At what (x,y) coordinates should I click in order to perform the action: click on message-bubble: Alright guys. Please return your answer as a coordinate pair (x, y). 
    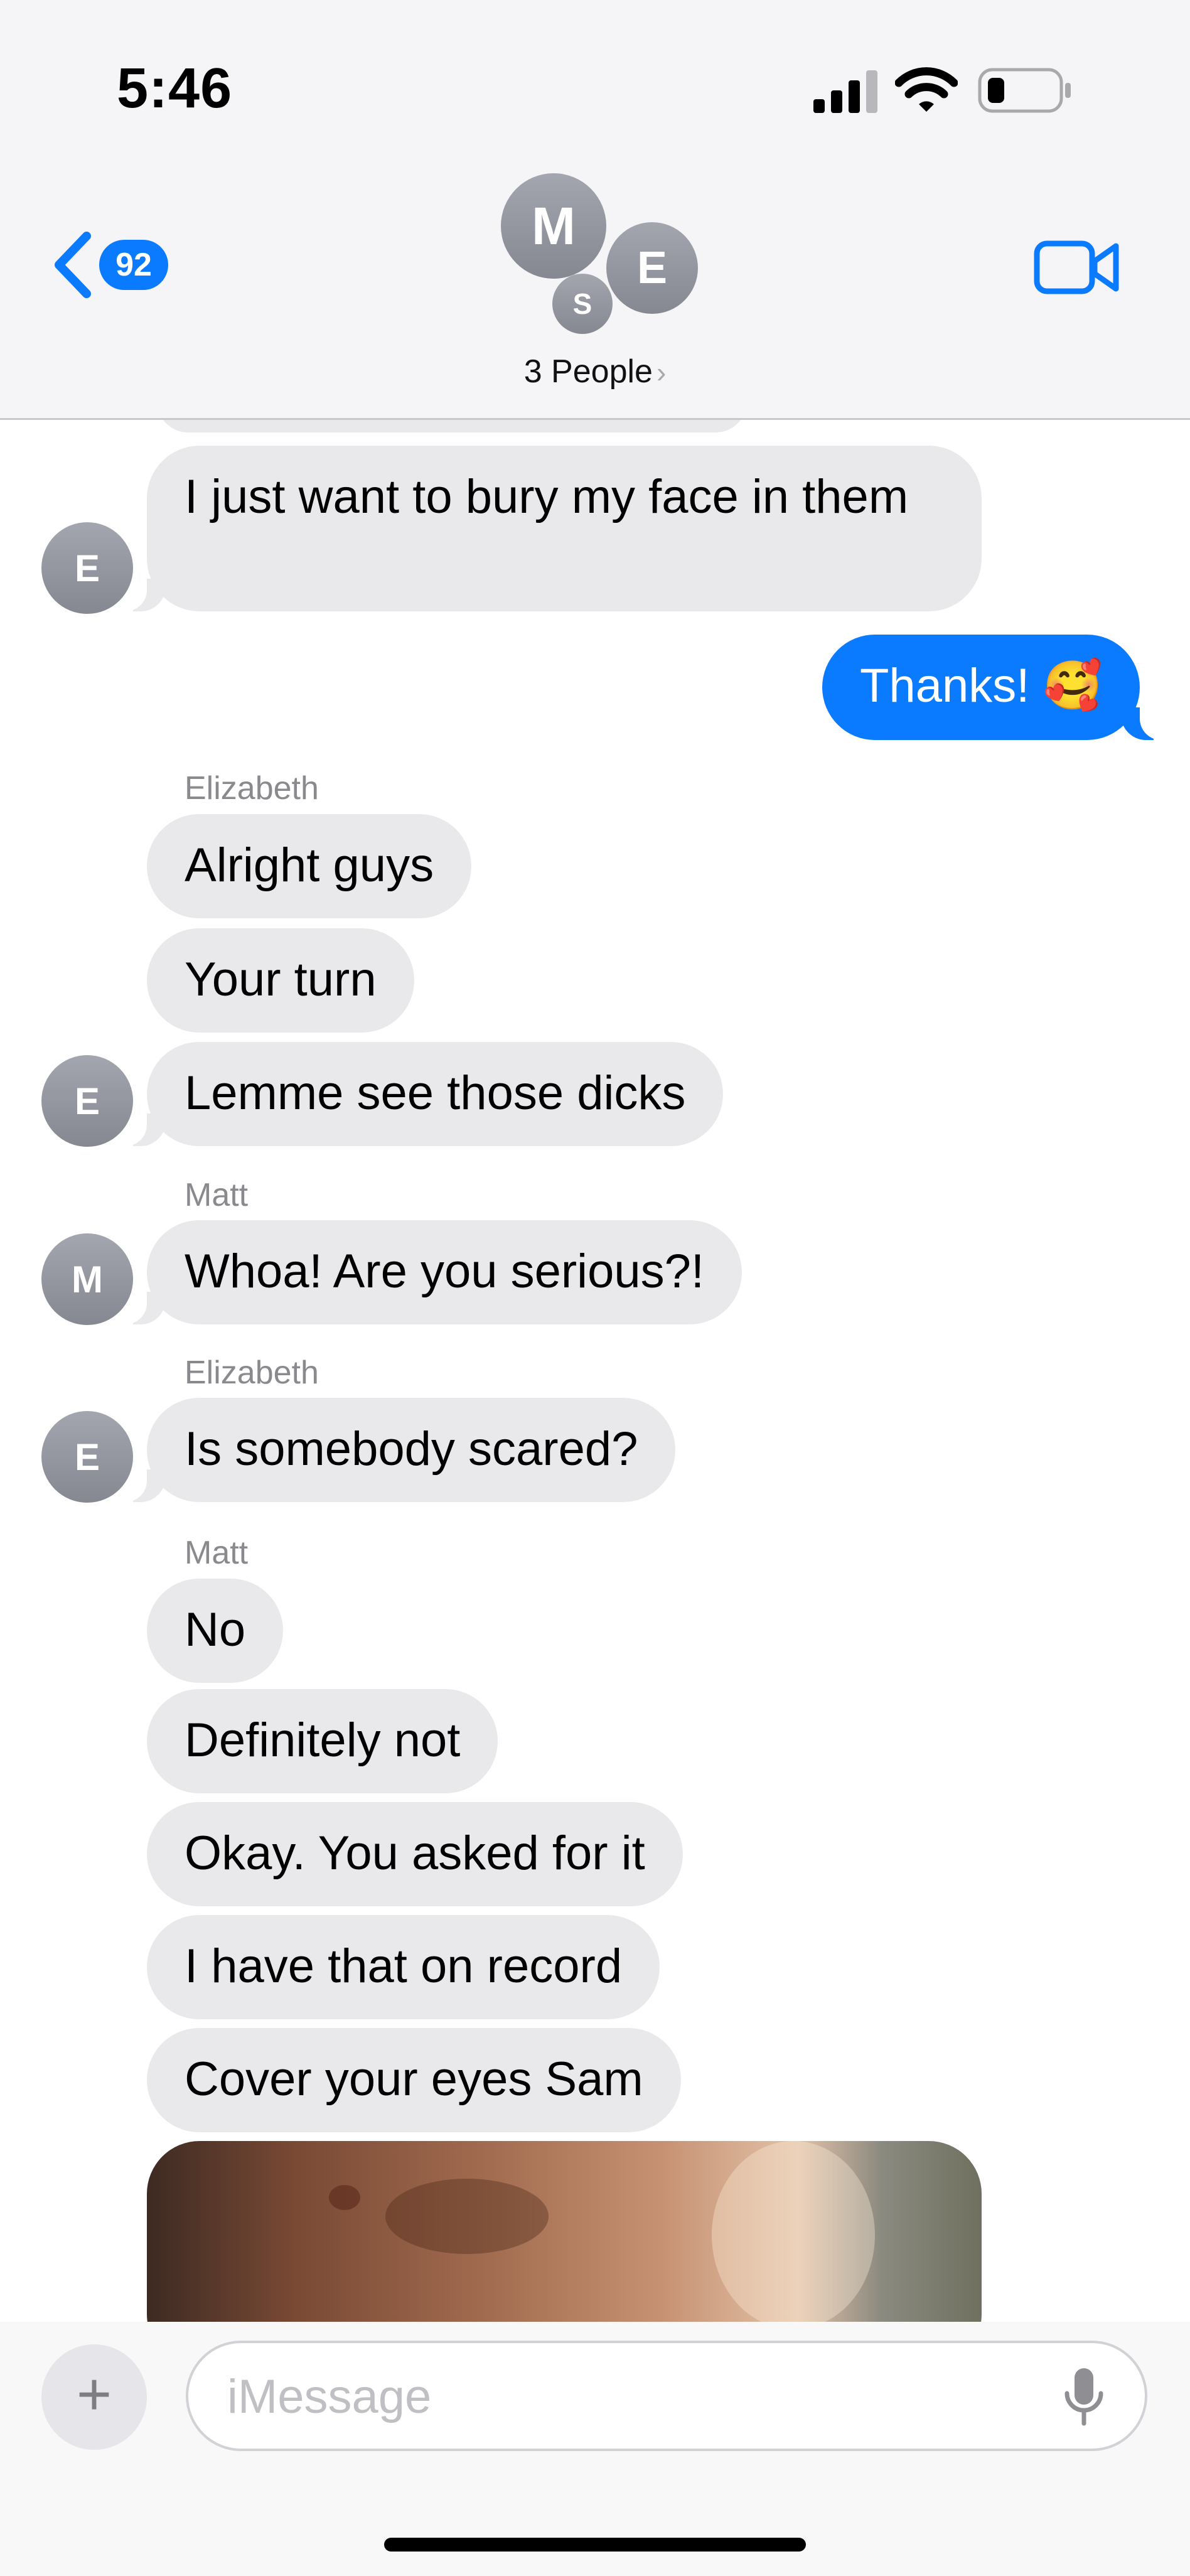
    Looking at the image, I should click on (309, 866).